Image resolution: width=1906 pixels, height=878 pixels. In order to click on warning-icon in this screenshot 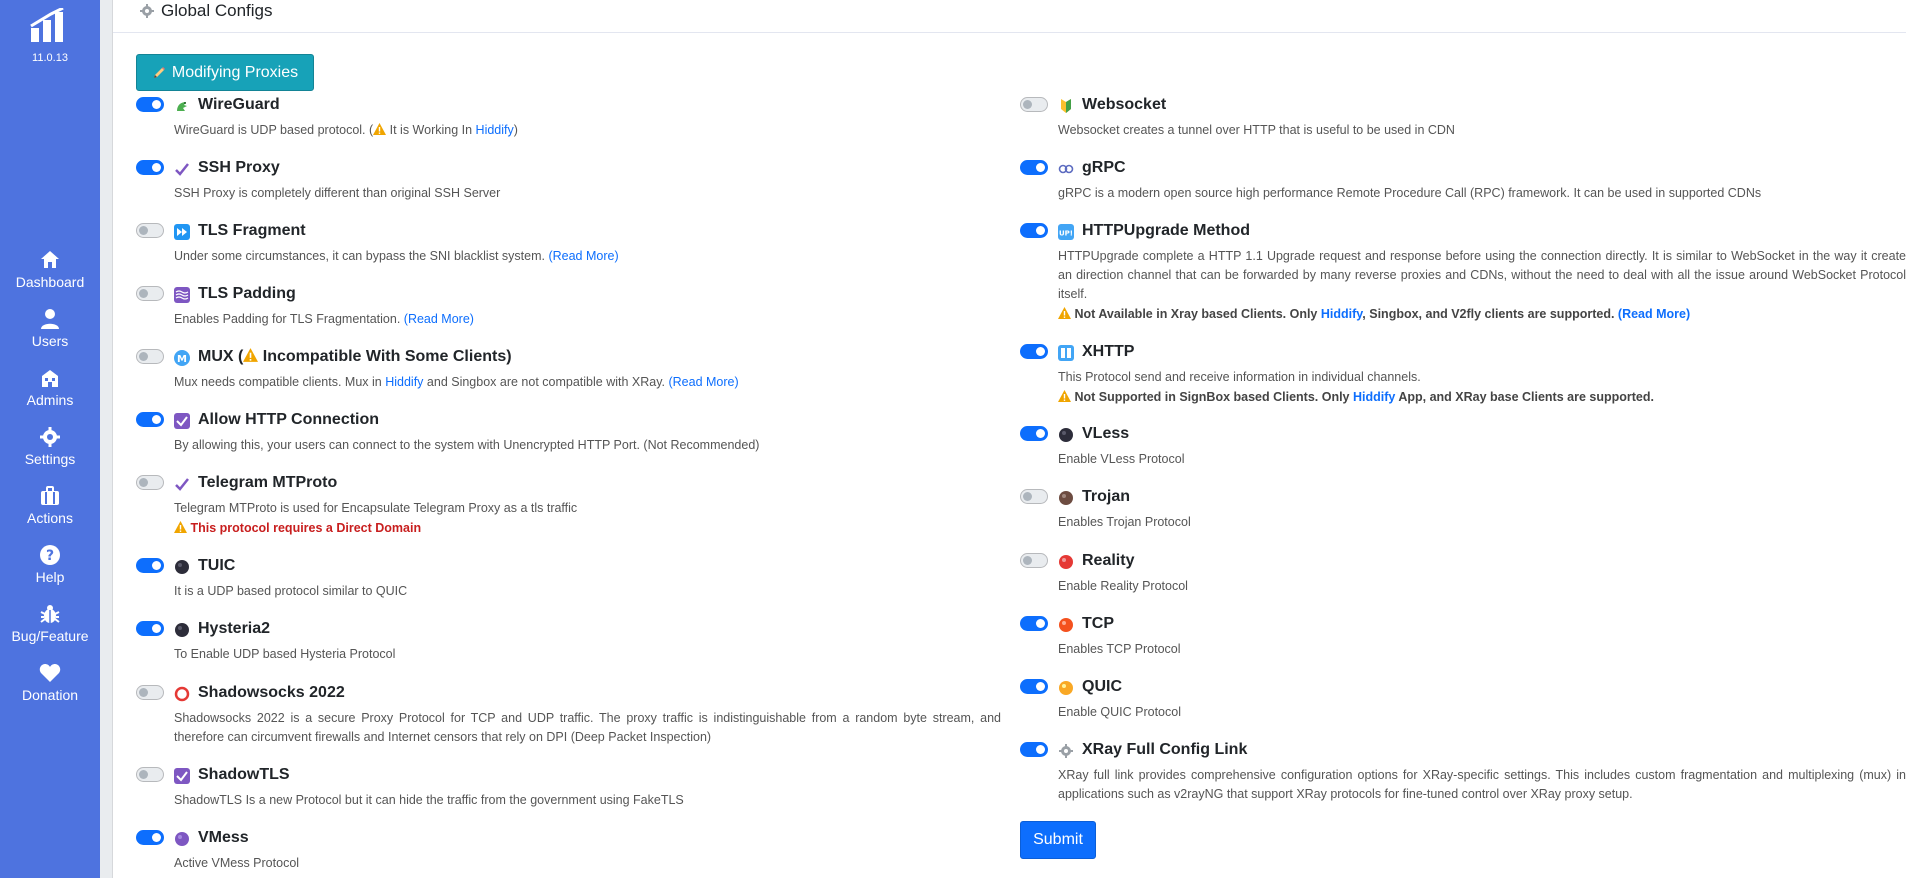, I will do `click(1064, 313)`.